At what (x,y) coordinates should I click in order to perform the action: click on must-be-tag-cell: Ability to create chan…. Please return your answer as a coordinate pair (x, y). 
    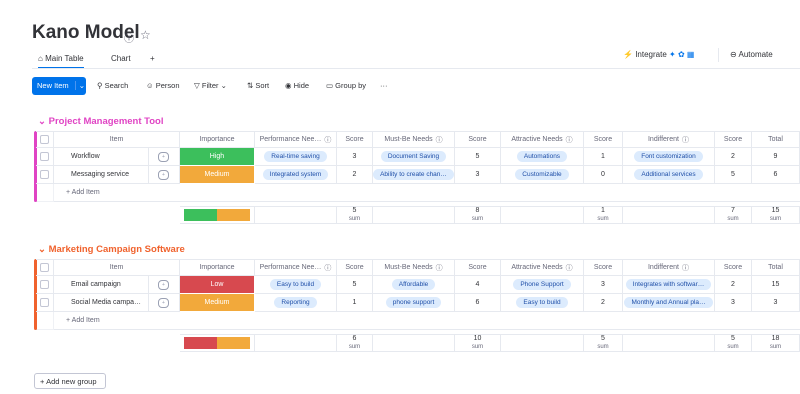
    Looking at the image, I should click on (414, 175).